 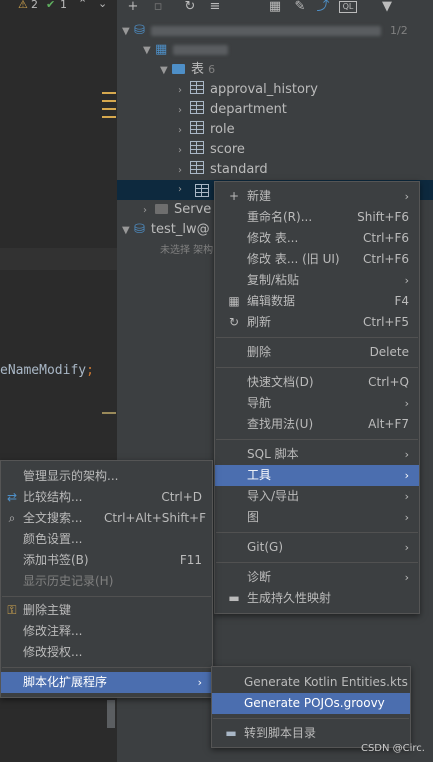 I want to click on database-icon: ⛁, so click(x=139, y=229).